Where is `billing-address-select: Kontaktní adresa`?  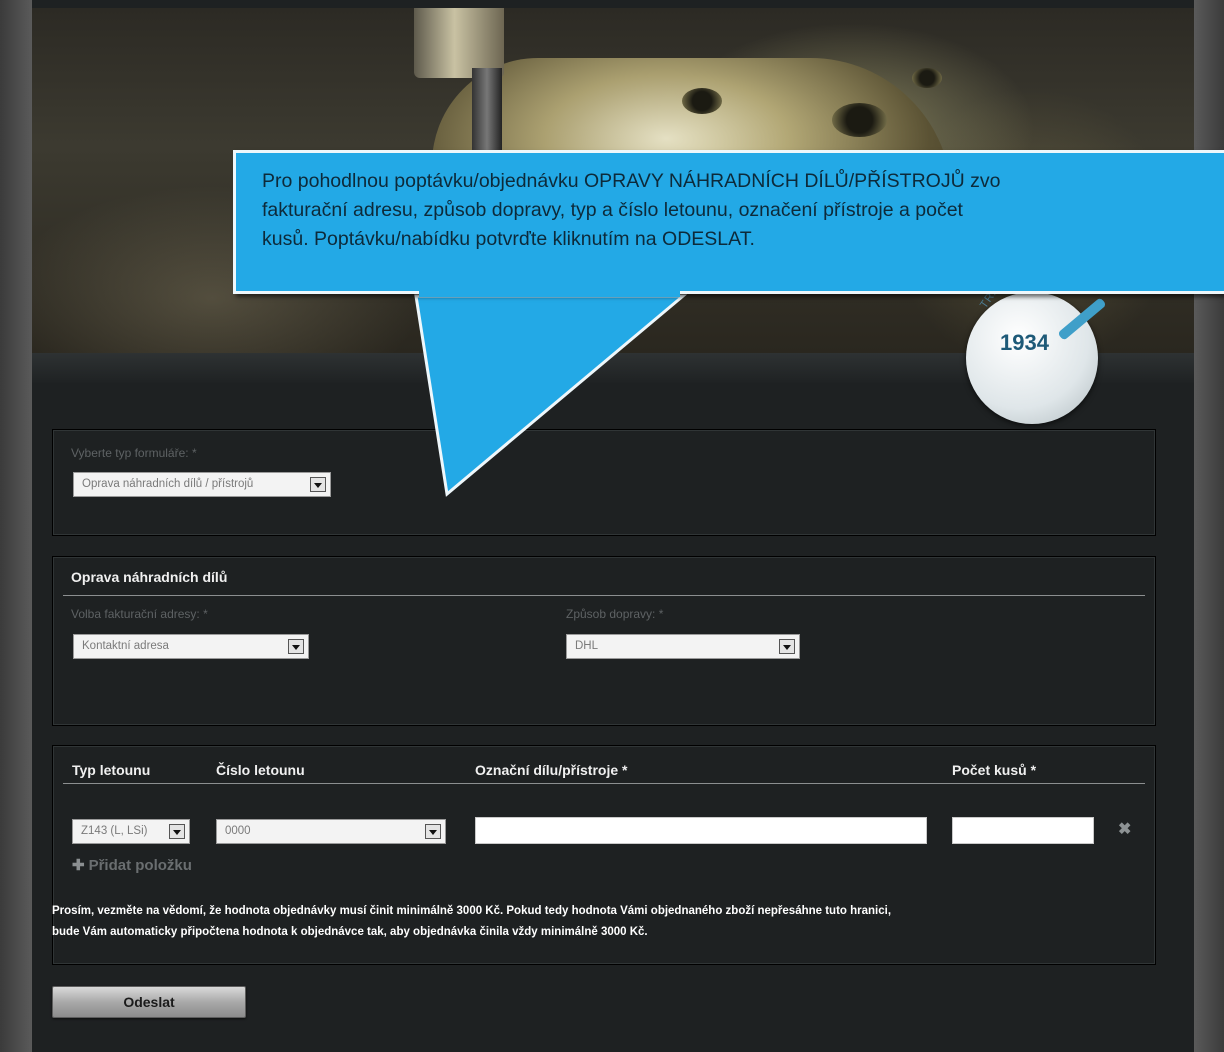 billing-address-select: Kontaktní adresa is located at coordinates (191, 646).